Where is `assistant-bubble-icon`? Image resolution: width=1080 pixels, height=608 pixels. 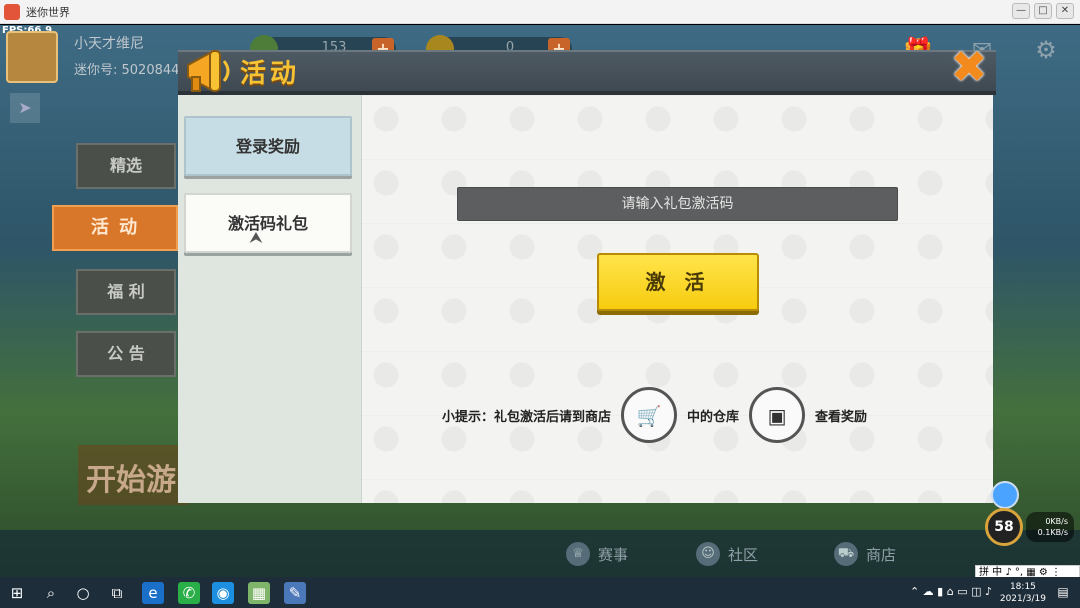 assistant-bubble-icon is located at coordinates (1005, 495).